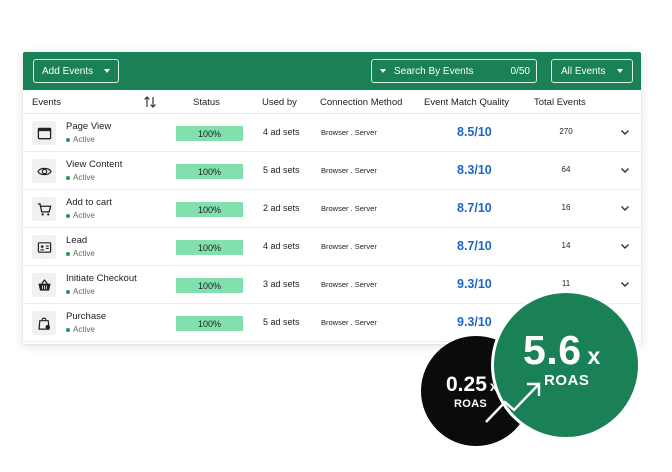 The height and width of the screenshot is (472, 672). Describe the element at coordinates (474, 170) in the screenshot. I see `event-match-quality: 8.3/10` at that location.